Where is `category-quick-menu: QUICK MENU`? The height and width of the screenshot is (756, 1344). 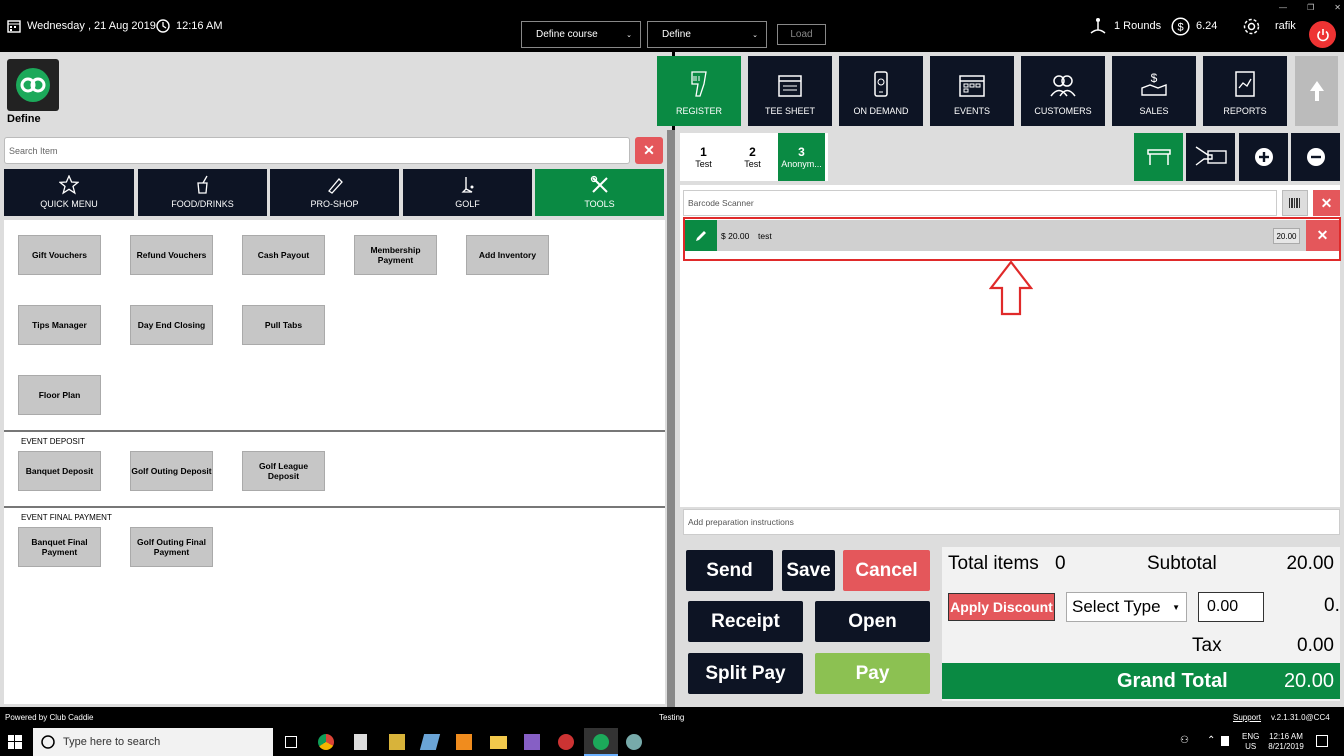 category-quick-menu: QUICK MENU is located at coordinates (69, 192).